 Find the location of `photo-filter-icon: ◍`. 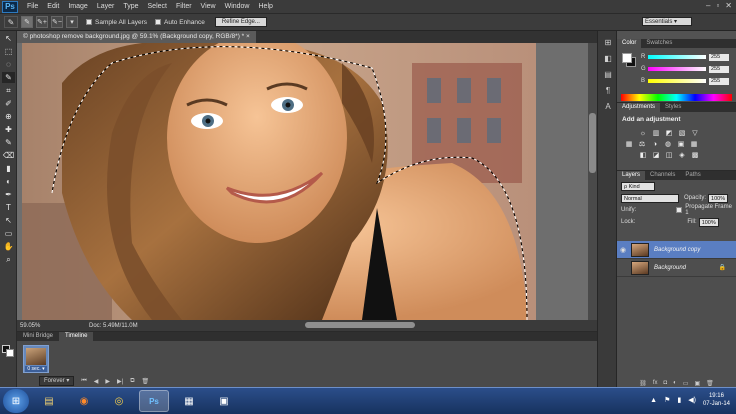

photo-filter-icon: ◍ is located at coordinates (668, 145).